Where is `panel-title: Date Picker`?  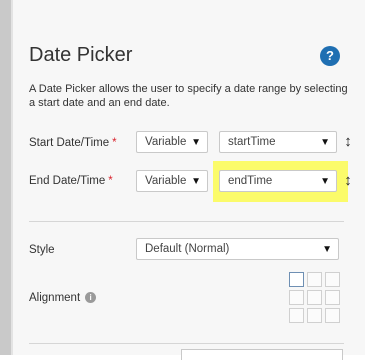 panel-title: Date Picker is located at coordinates (81, 55).